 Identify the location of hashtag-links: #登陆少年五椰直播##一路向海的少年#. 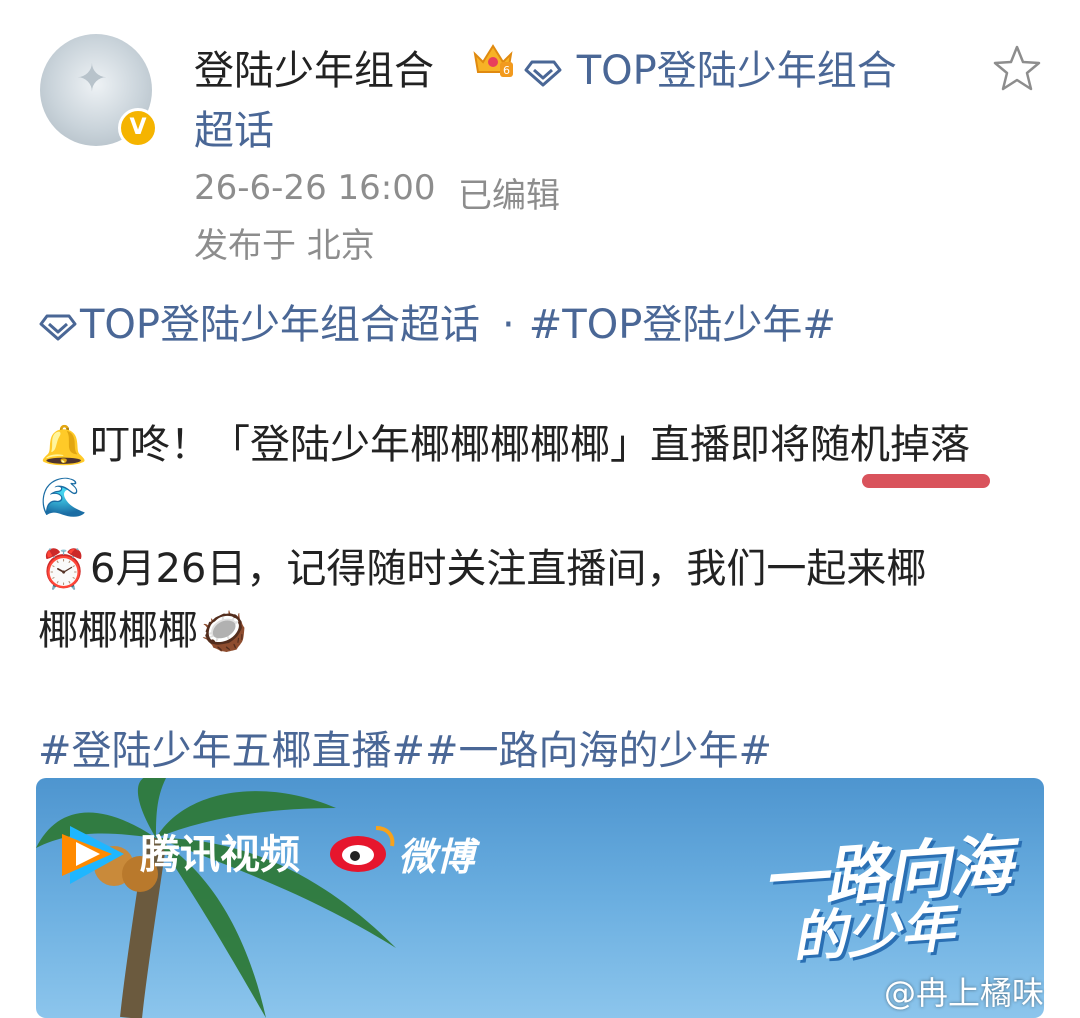
(405, 747).